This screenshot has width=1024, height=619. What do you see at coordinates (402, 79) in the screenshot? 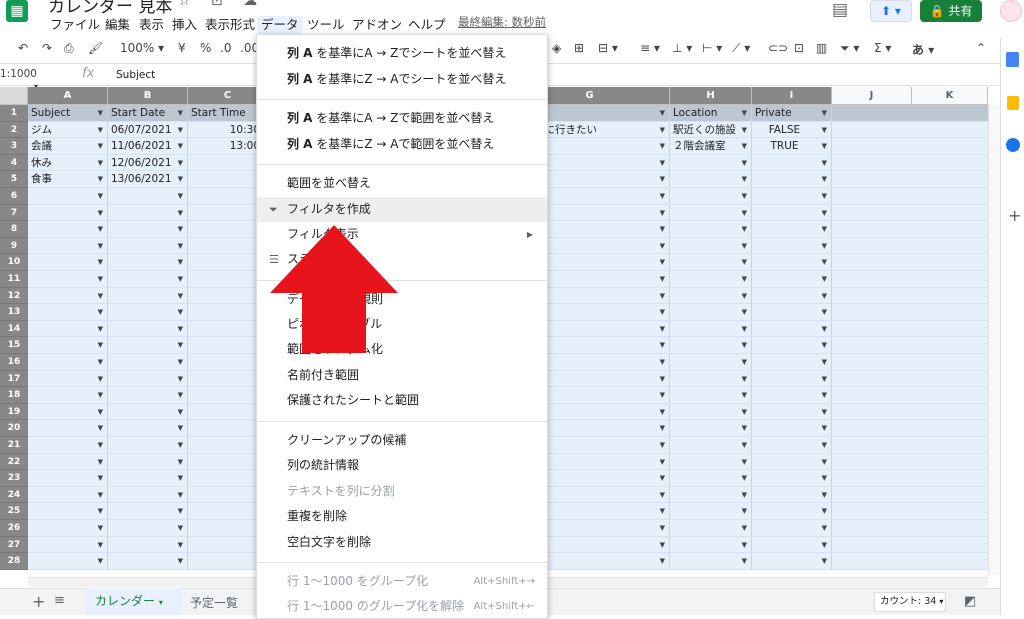
I see `menu-sort-sheet-za: 列 A を基準にZ → Aでシートを並べ替え` at bounding box center [402, 79].